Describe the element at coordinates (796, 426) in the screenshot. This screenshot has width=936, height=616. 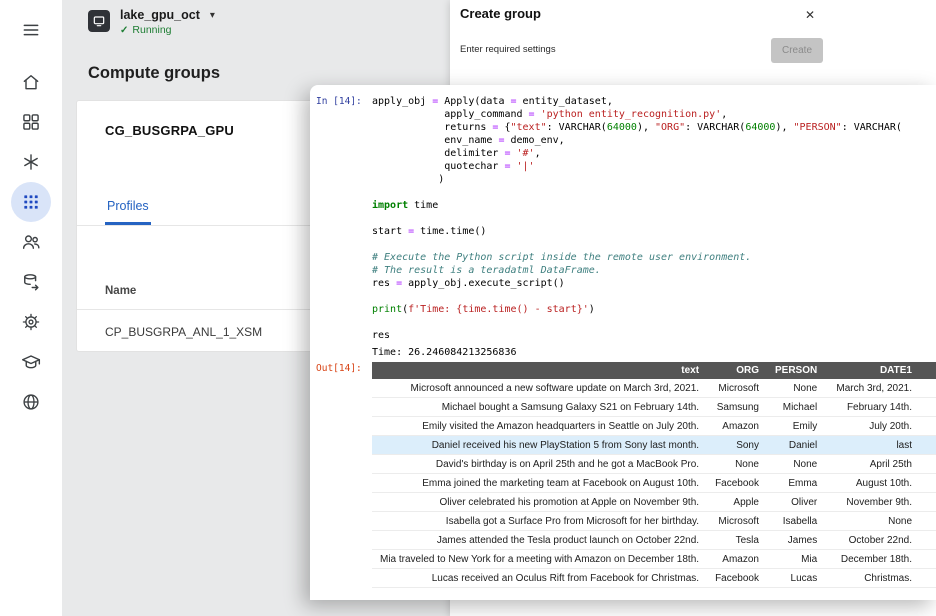
I see `df-cell: Emily` at that location.